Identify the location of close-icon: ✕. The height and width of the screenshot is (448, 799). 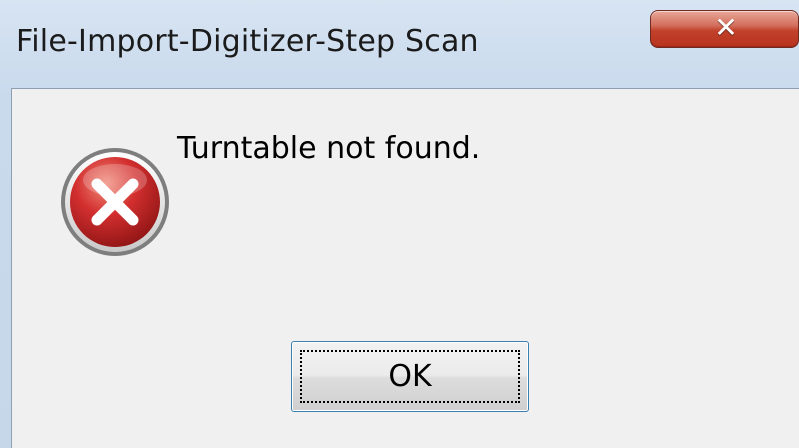
(726, 27).